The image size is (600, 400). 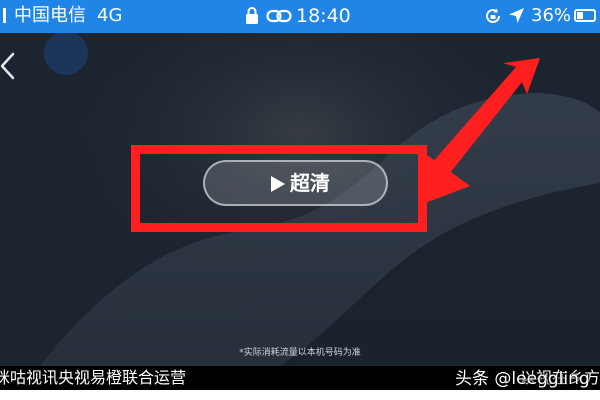 I want to click on bottom-margin, so click(x=300, y=395).